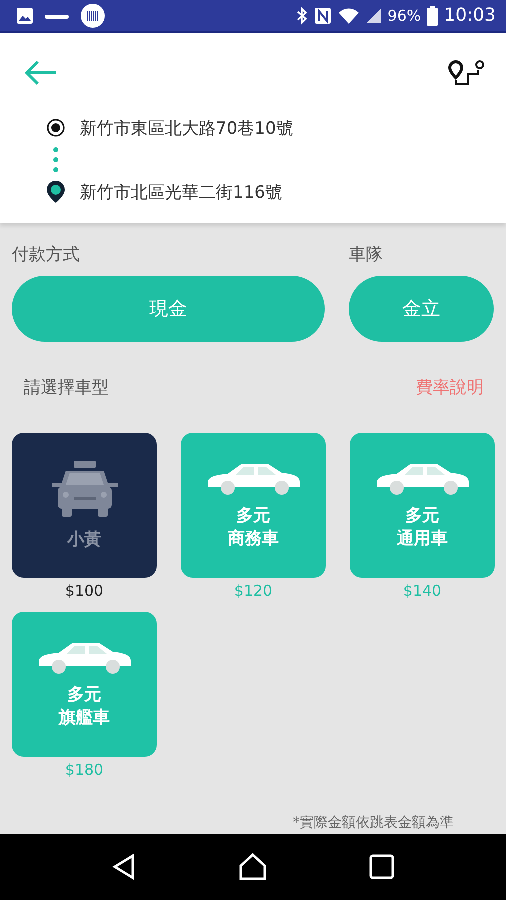 This screenshot has height=900, width=506. Describe the element at coordinates (84, 706) in the screenshot. I see `vehicle-name: 多元 旗艦車` at that location.